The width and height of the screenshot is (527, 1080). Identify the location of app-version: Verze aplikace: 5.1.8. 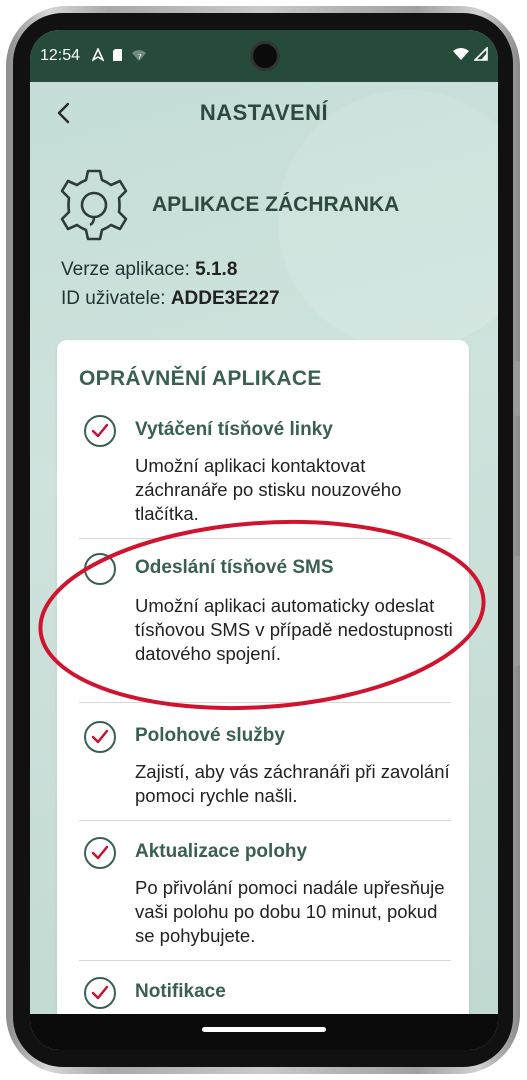
(149, 270).